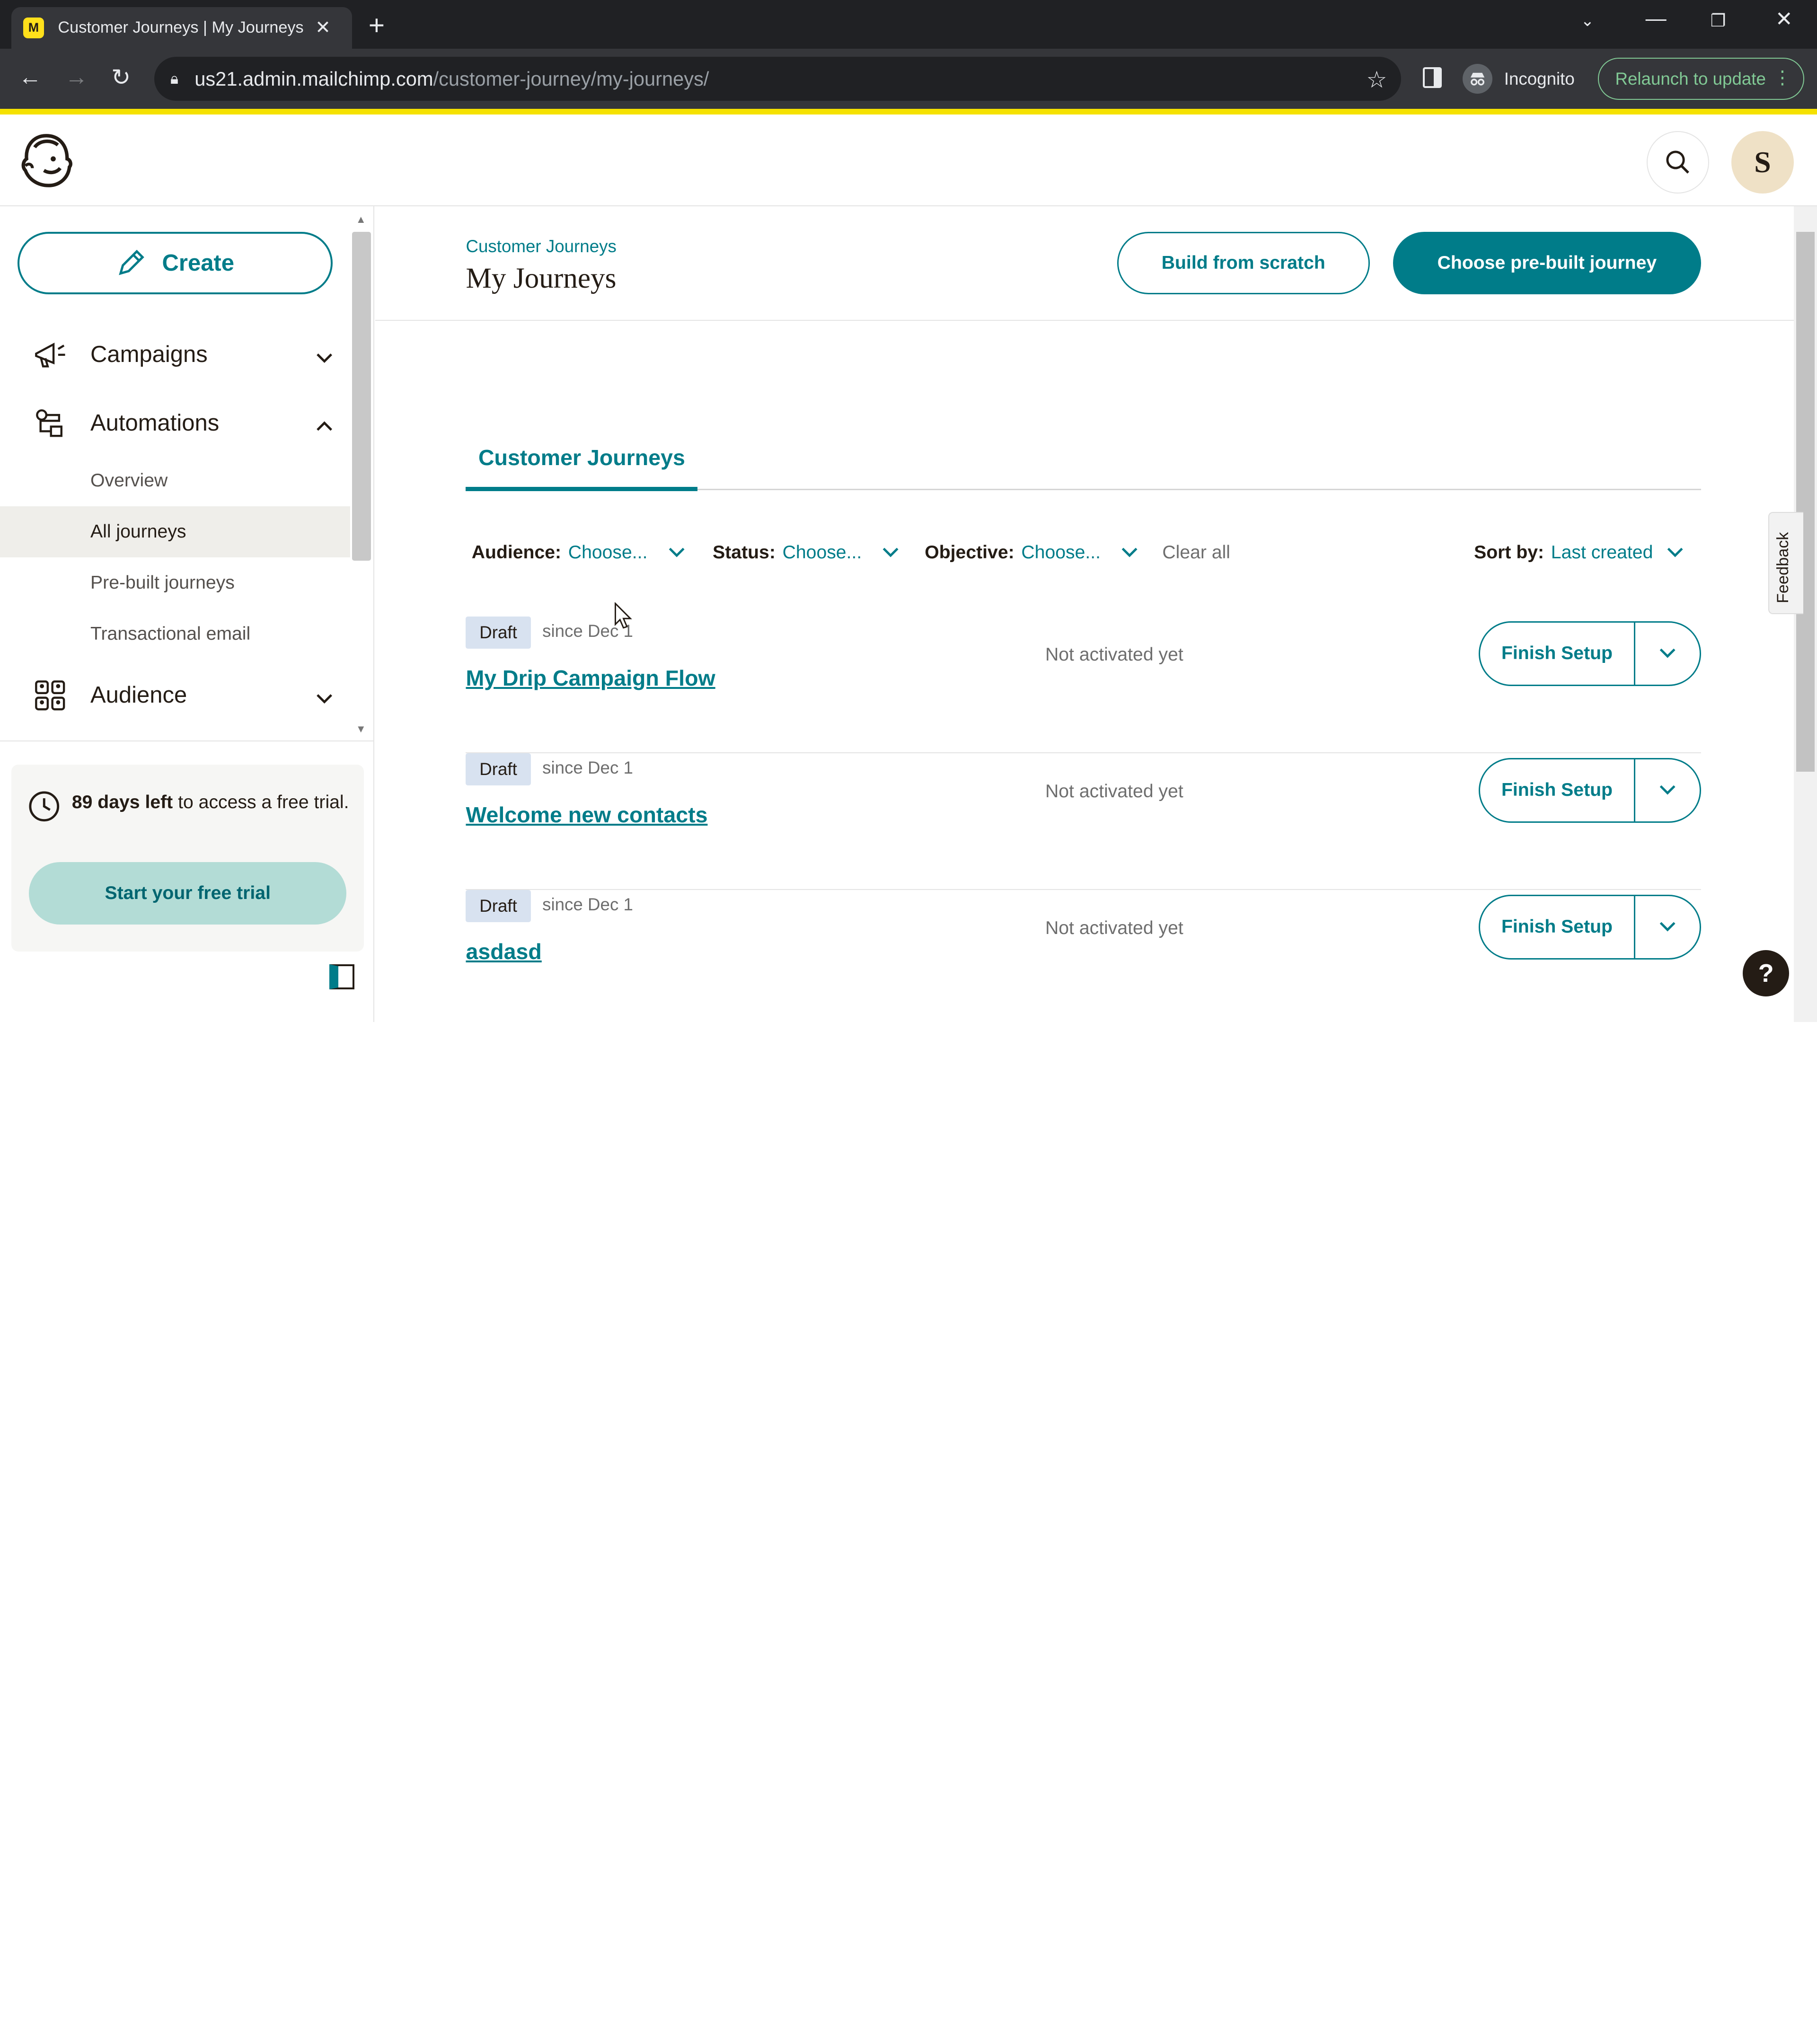 Image resolution: width=1817 pixels, height=2044 pixels. I want to click on clear-all-filters-link: Clear all, so click(1196, 552).